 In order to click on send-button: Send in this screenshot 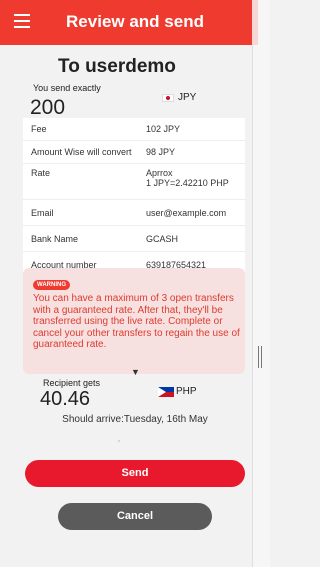, I will do `click(135, 473)`.